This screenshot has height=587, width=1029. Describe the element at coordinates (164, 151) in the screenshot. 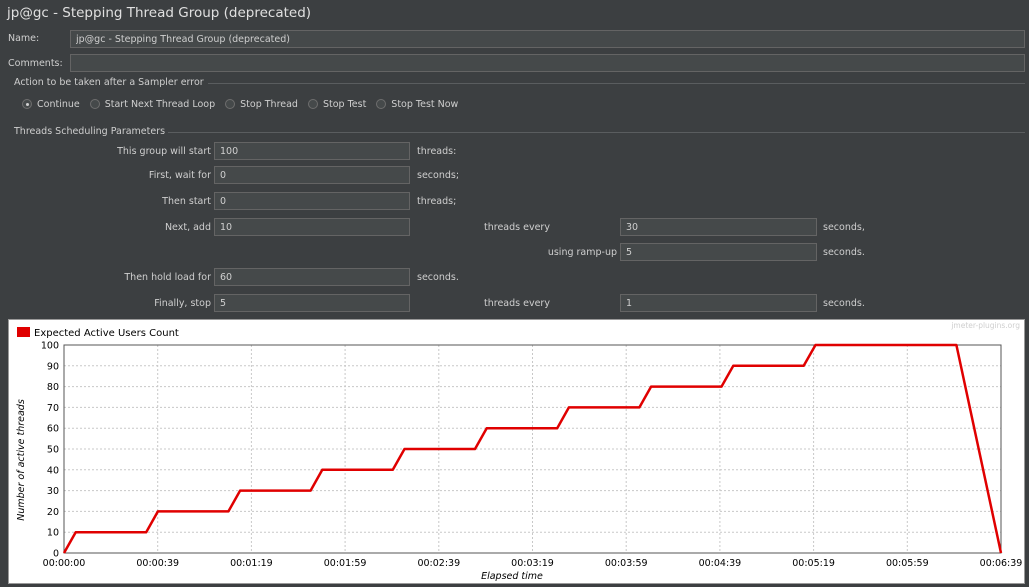

I see `start-threads-label: This group will start` at that location.